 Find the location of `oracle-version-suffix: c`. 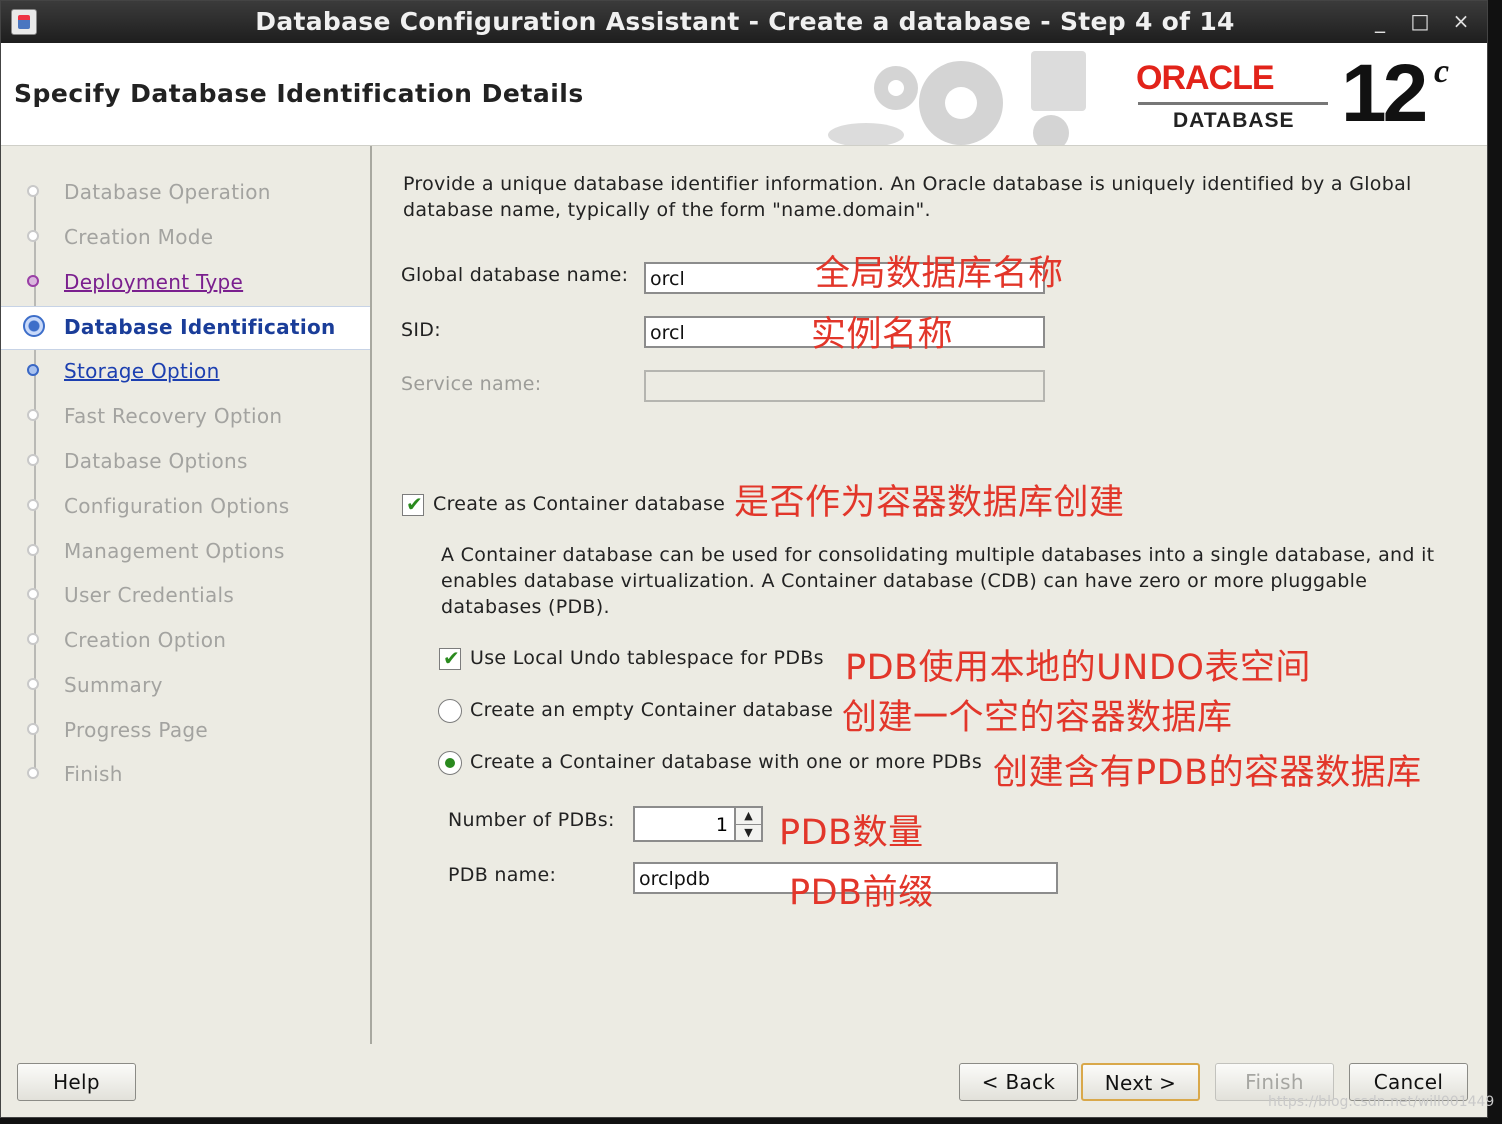

oracle-version-suffix: c is located at coordinates (1442, 71).